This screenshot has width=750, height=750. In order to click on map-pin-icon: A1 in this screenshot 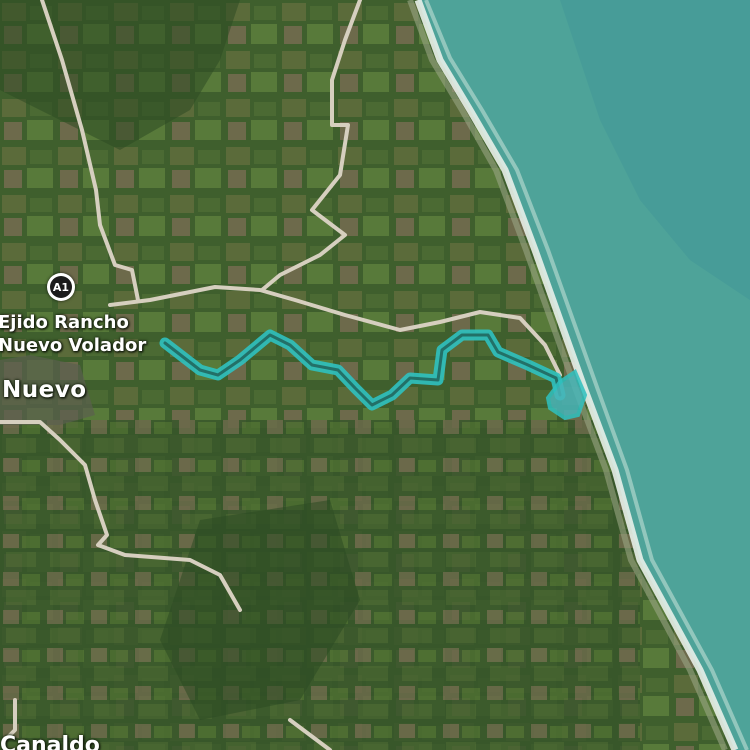, I will do `click(61, 287)`.